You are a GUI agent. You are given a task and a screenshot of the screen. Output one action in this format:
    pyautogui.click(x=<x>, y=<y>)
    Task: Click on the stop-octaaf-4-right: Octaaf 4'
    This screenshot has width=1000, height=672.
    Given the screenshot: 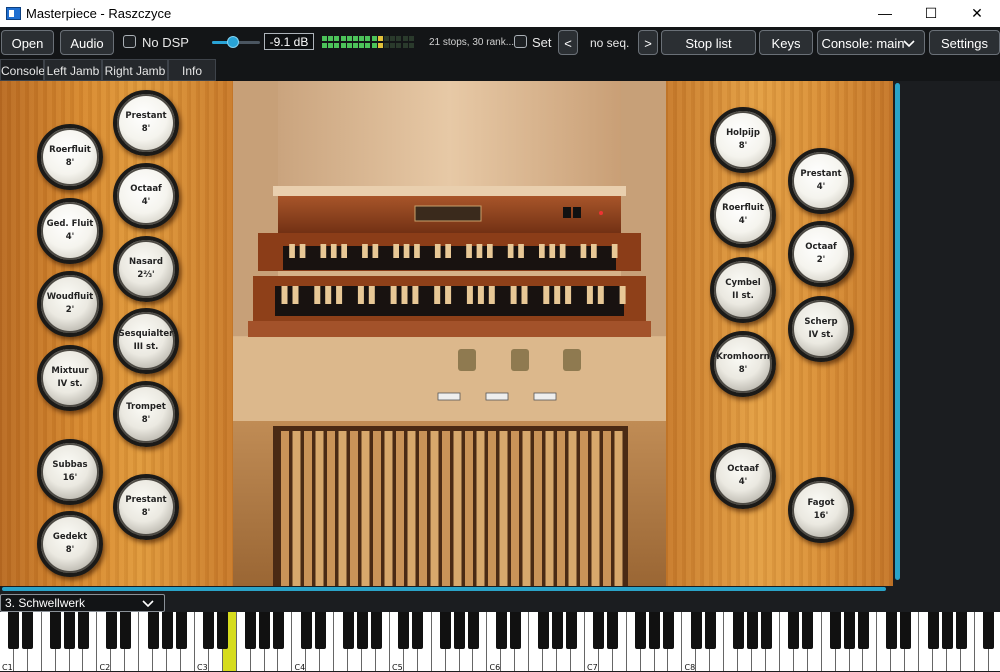 What is the action you would take?
    pyautogui.click(x=743, y=476)
    